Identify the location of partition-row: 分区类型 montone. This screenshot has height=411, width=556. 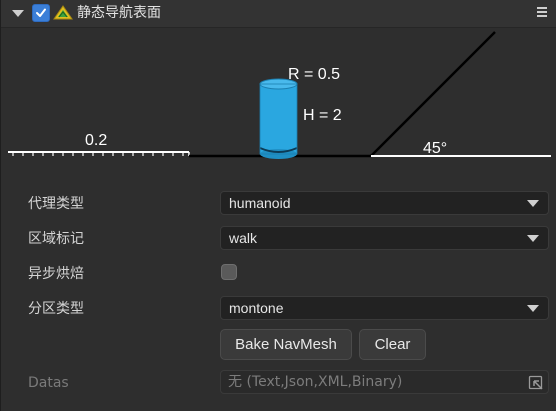
(278, 309).